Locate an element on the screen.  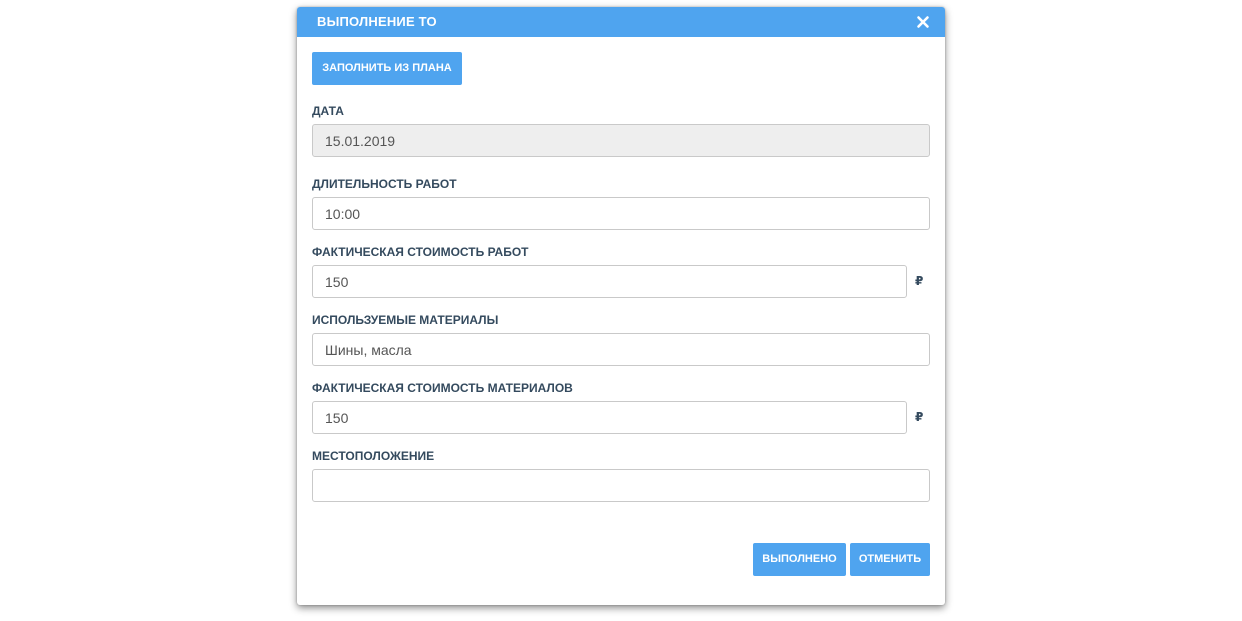
location-label: МЕСТОПОЛОЖЕНИЕ is located at coordinates (373, 456).